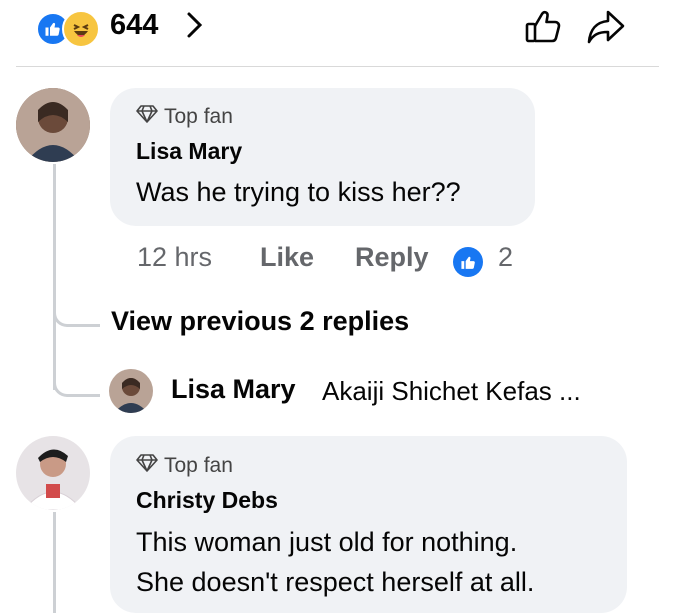 This screenshot has width=675, height=613. What do you see at coordinates (207, 500) in the screenshot?
I see `comment-author: Christy Debs` at bounding box center [207, 500].